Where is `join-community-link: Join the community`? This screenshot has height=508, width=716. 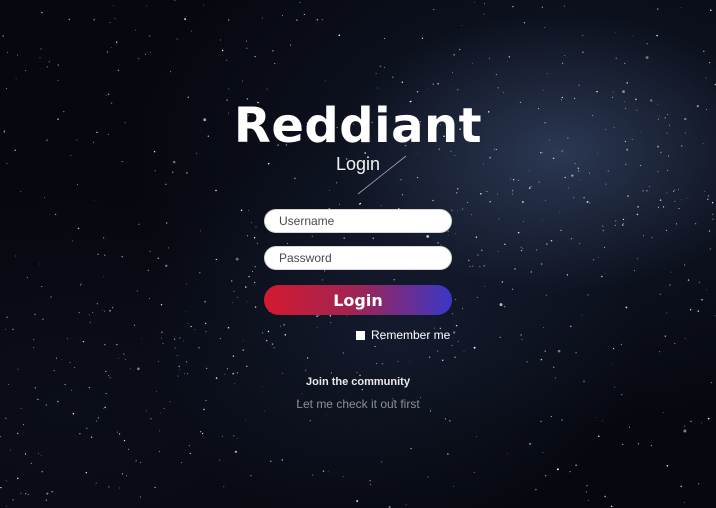 join-community-link: Join the community is located at coordinates (358, 382).